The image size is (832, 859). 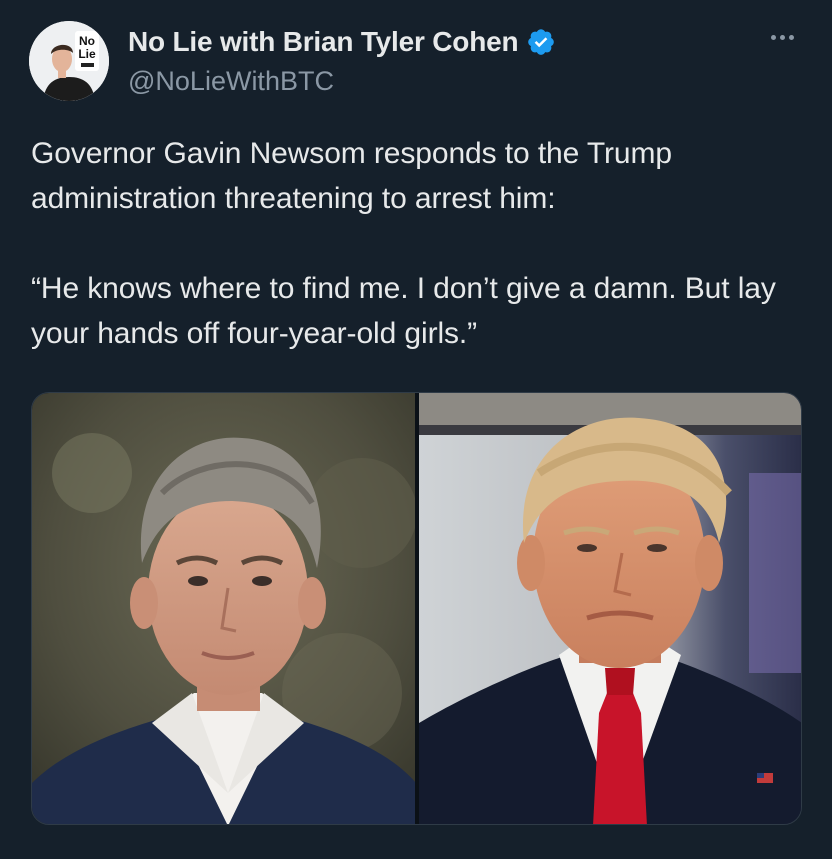 What do you see at coordinates (87, 41) in the screenshot?
I see `svg-text: No` at bounding box center [87, 41].